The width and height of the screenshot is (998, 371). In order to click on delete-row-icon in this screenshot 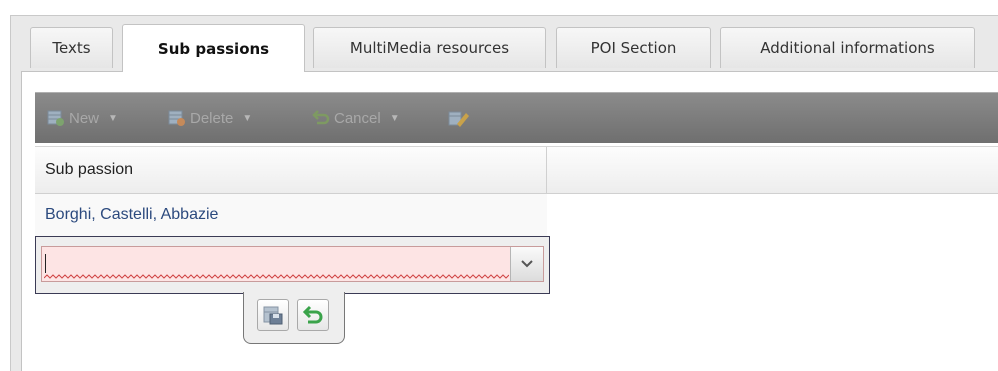, I will do `click(177, 118)`.